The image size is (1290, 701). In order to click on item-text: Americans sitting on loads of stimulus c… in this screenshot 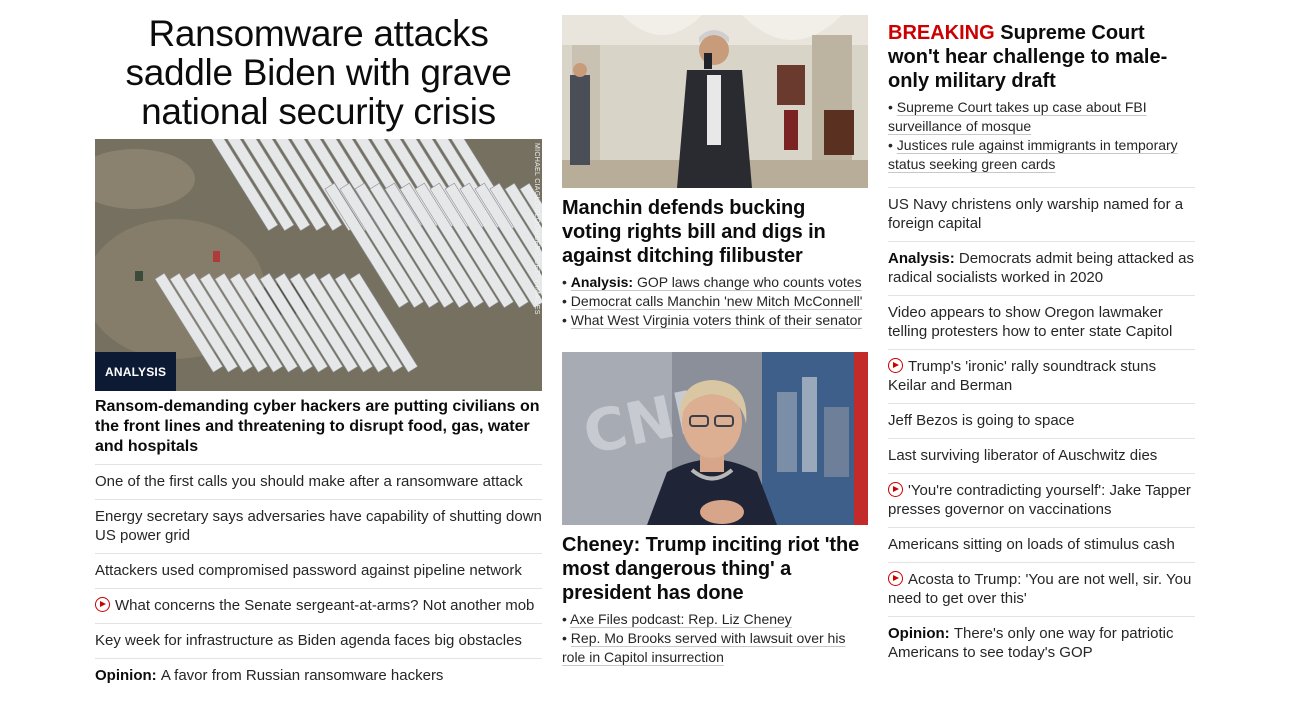, I will do `click(1031, 544)`.